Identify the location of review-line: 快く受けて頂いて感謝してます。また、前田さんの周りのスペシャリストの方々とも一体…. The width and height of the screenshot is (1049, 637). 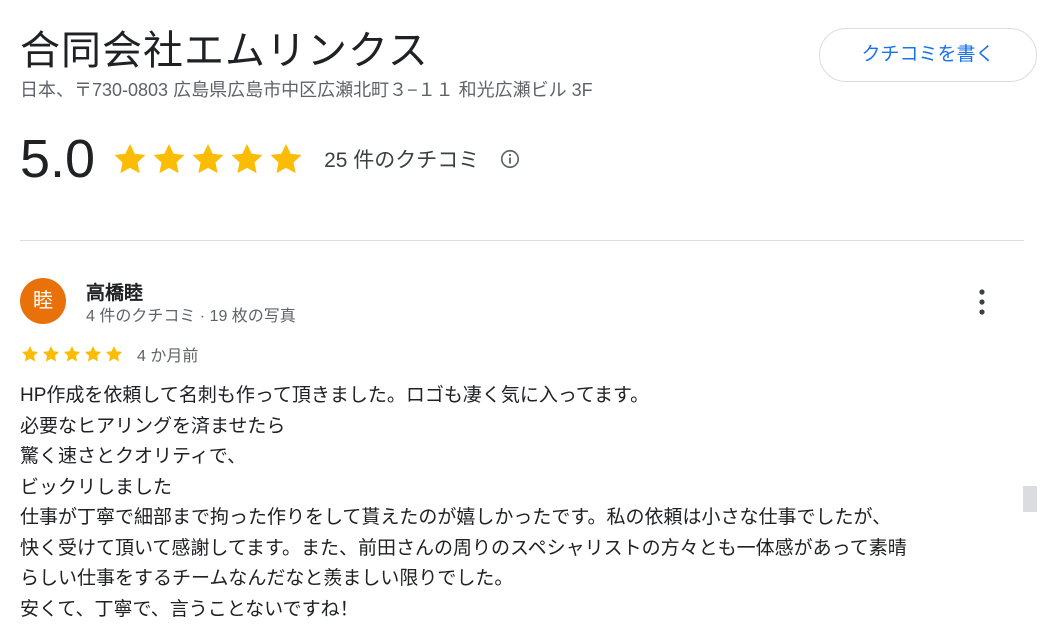
(463, 548).